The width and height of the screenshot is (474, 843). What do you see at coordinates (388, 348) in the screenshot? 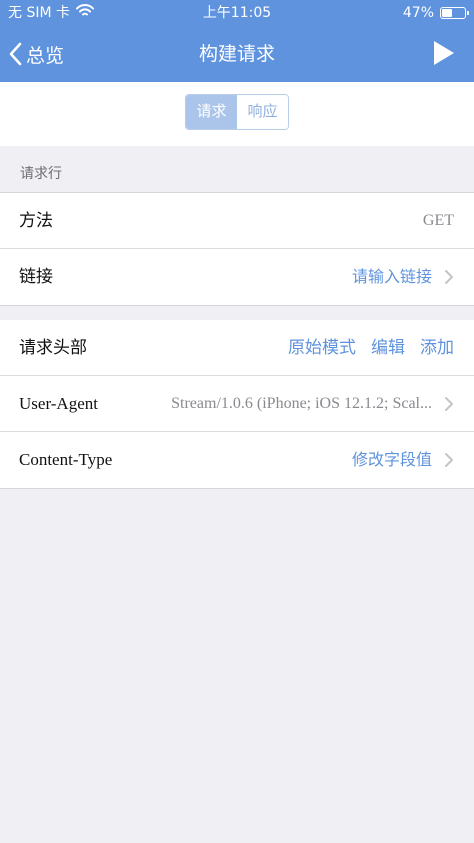
I see `edit-button: 编辑` at bounding box center [388, 348].